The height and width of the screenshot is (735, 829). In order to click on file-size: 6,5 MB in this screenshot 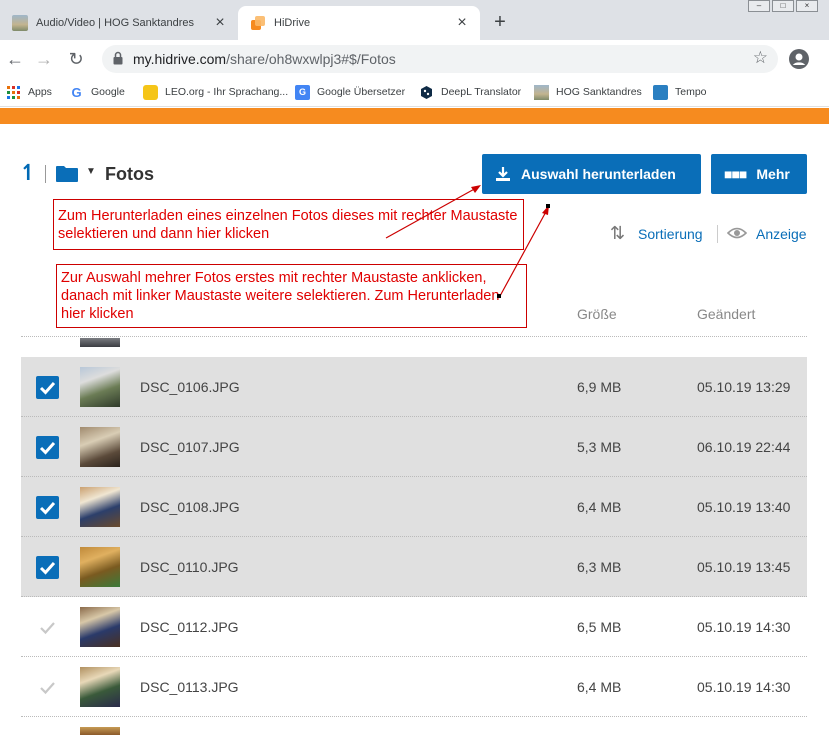, I will do `click(599, 627)`.